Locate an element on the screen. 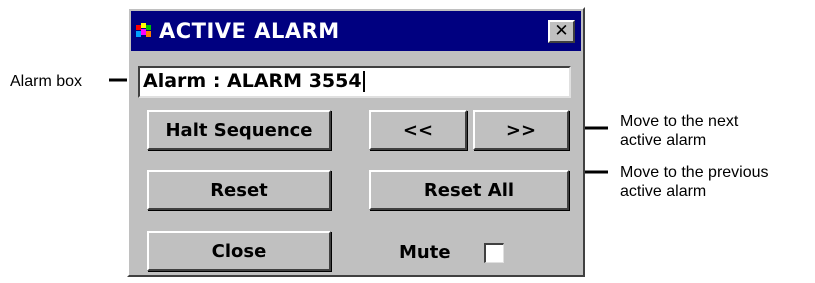 This screenshot has height=283, width=815. previous-alarm-button: << is located at coordinates (418, 130).